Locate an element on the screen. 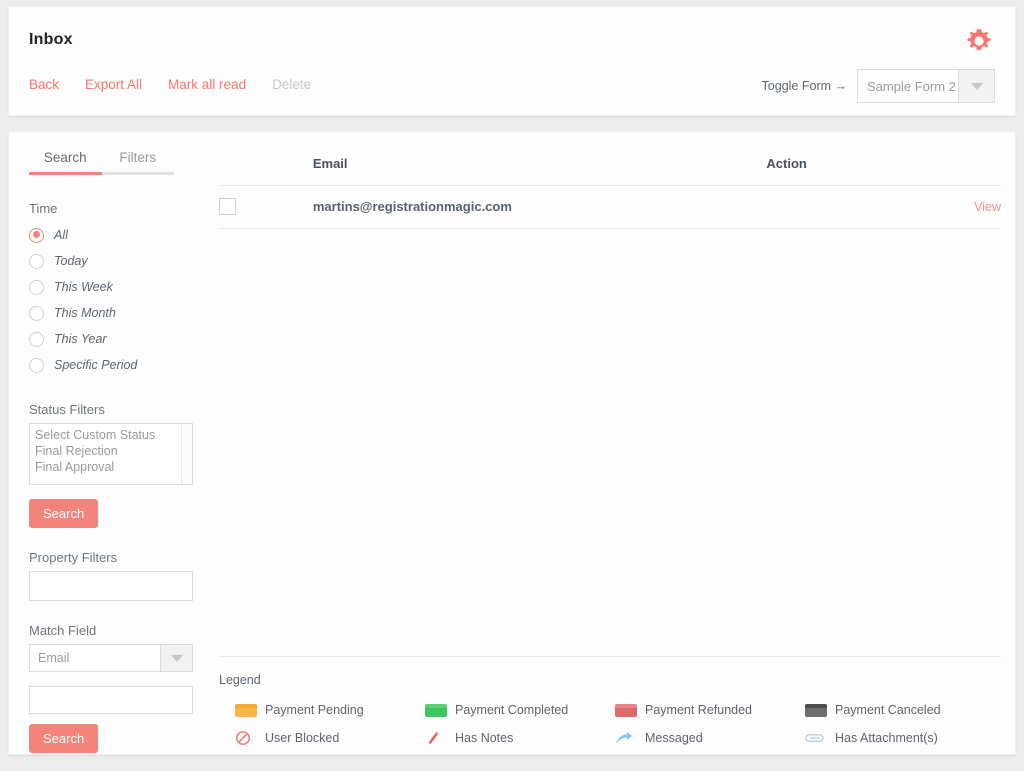  match-field-section: Match Field Email Search is located at coordinates (107, 688).